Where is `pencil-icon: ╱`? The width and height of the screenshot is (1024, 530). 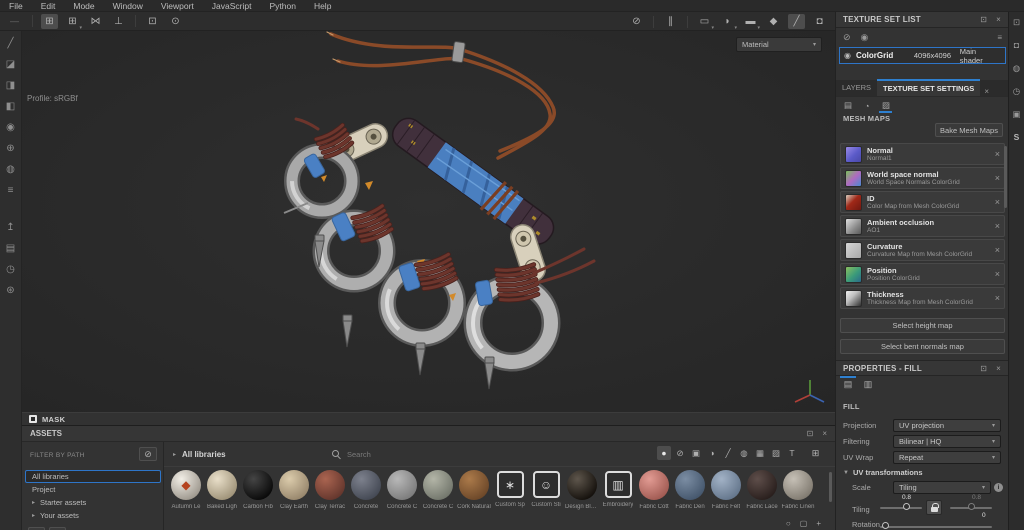 pencil-icon: ╱ is located at coordinates (796, 21).